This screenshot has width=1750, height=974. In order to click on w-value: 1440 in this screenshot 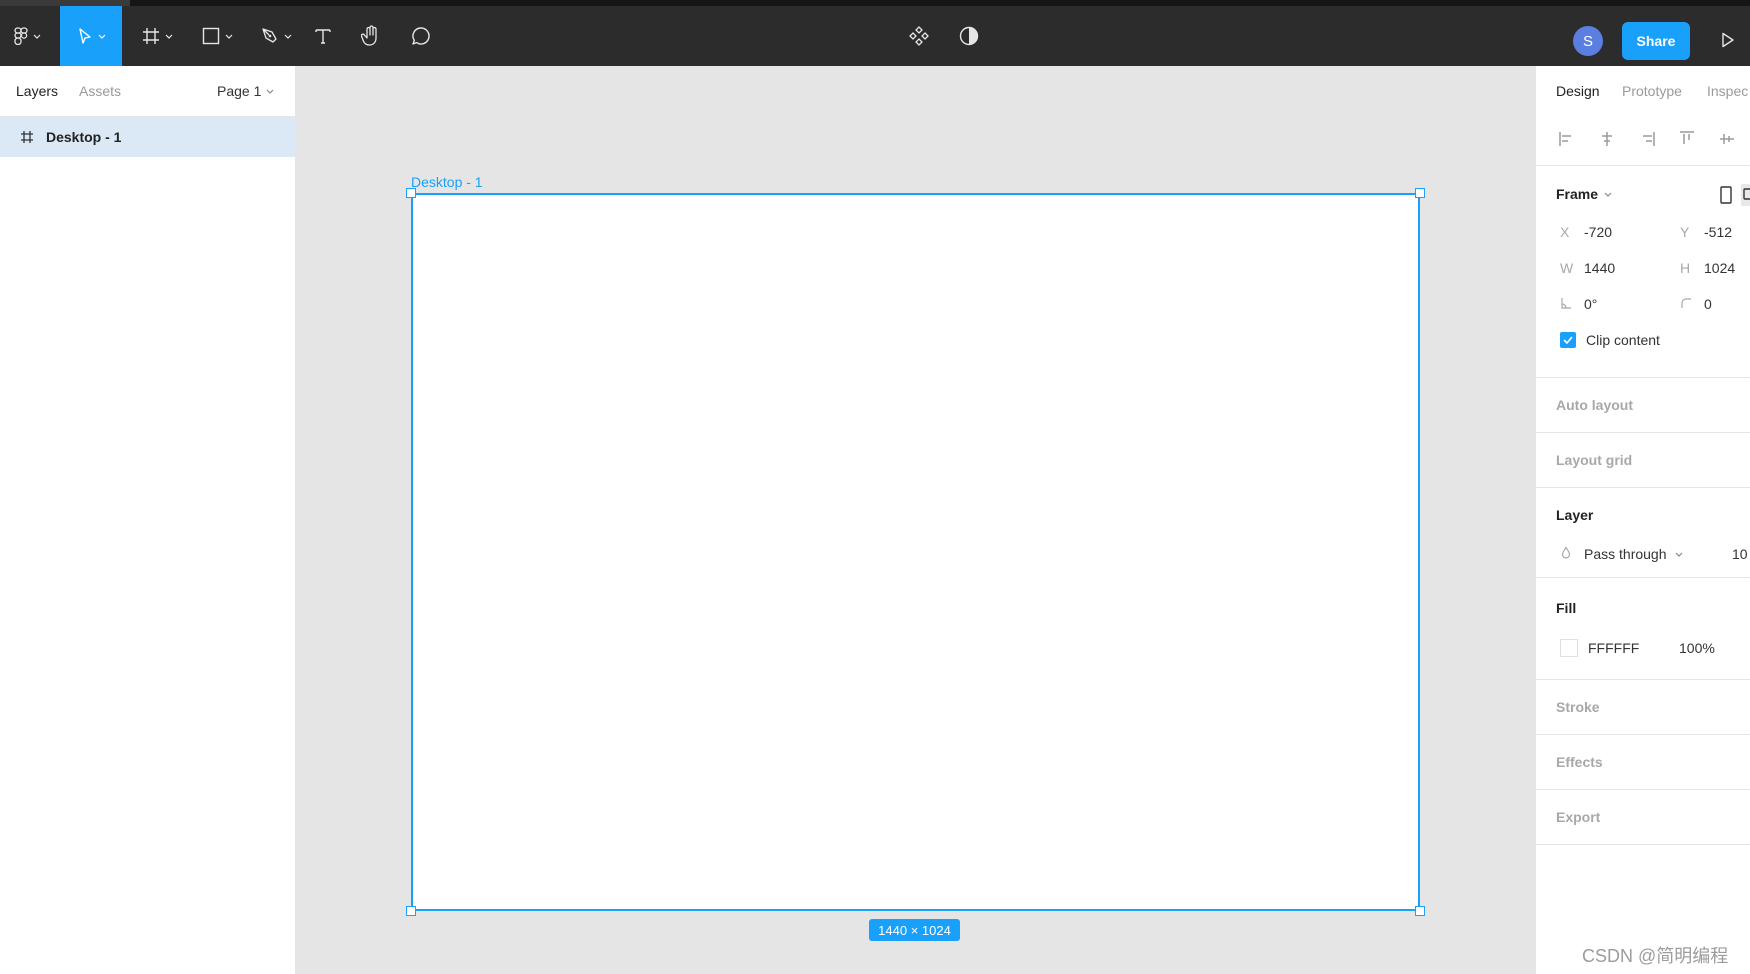, I will do `click(1599, 268)`.